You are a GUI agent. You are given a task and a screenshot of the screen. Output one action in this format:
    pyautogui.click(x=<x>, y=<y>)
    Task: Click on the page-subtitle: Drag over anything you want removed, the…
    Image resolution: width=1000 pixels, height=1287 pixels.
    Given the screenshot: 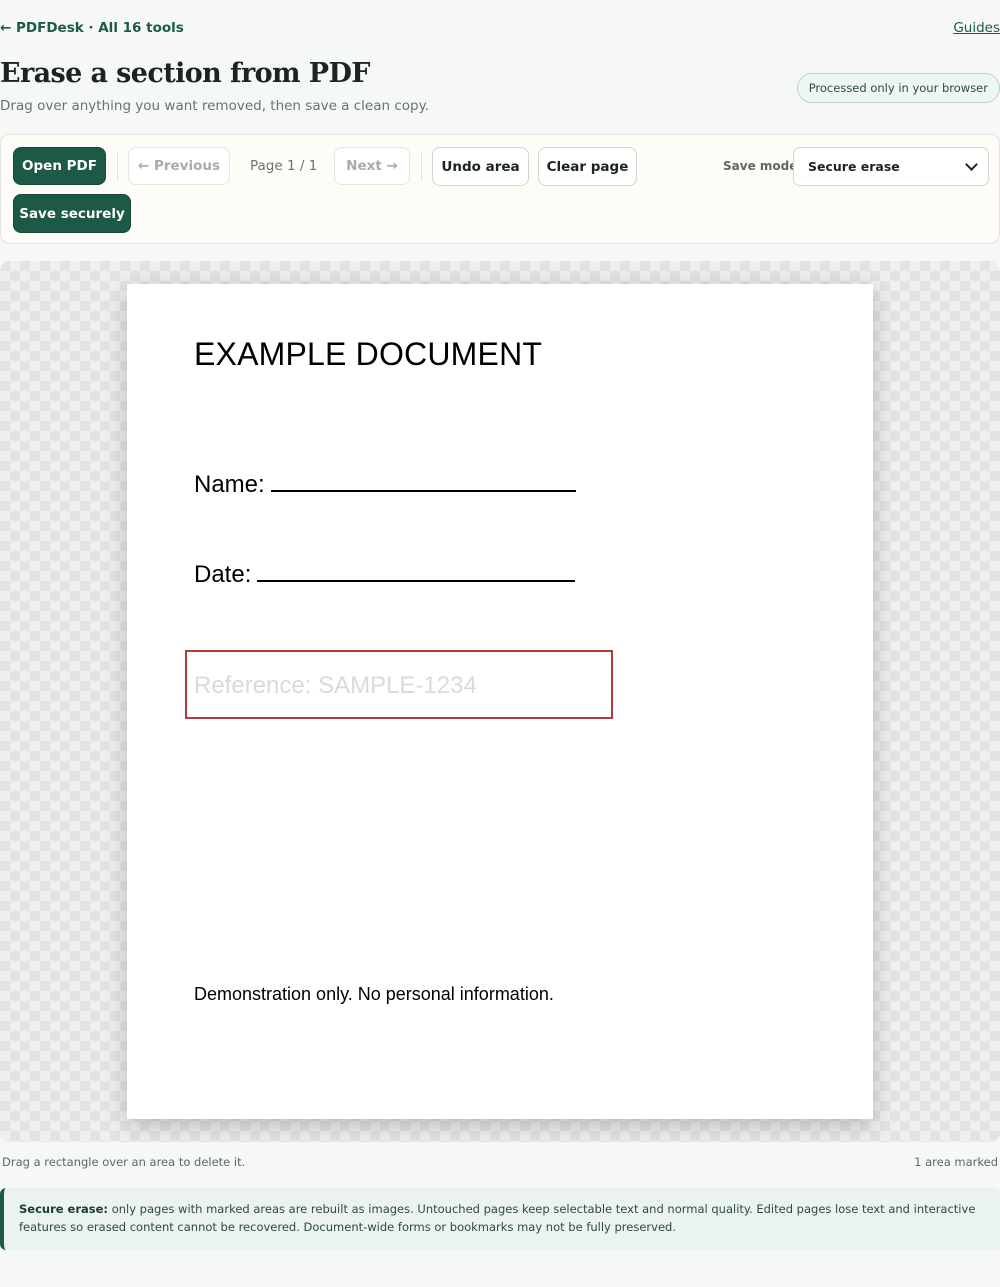 What is the action you would take?
    pyautogui.click(x=214, y=106)
    